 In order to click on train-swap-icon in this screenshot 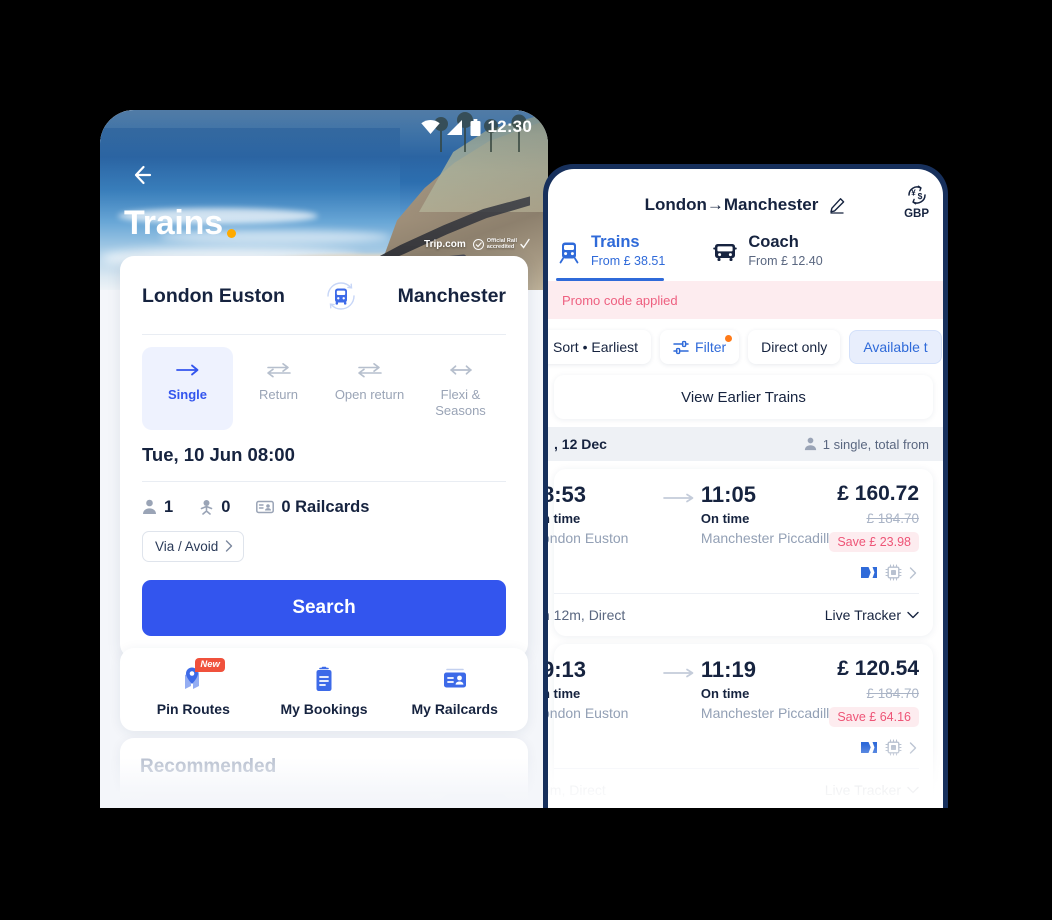, I will do `click(341, 296)`.